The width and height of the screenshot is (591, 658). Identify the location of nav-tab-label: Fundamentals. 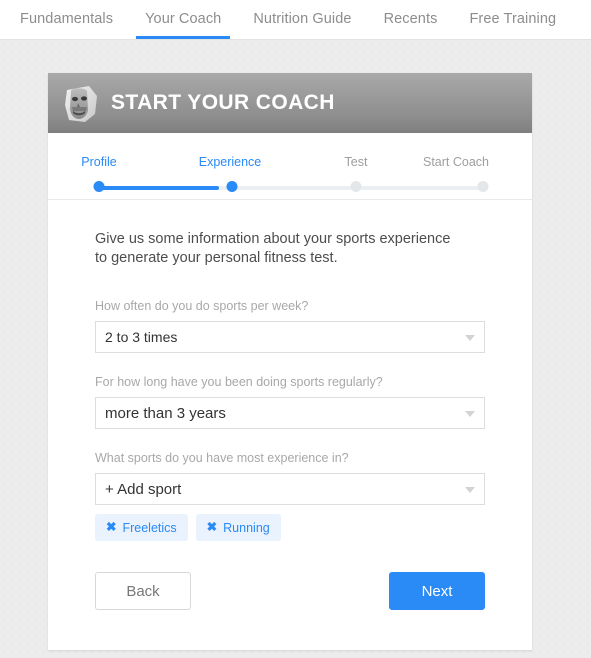
(67, 19).